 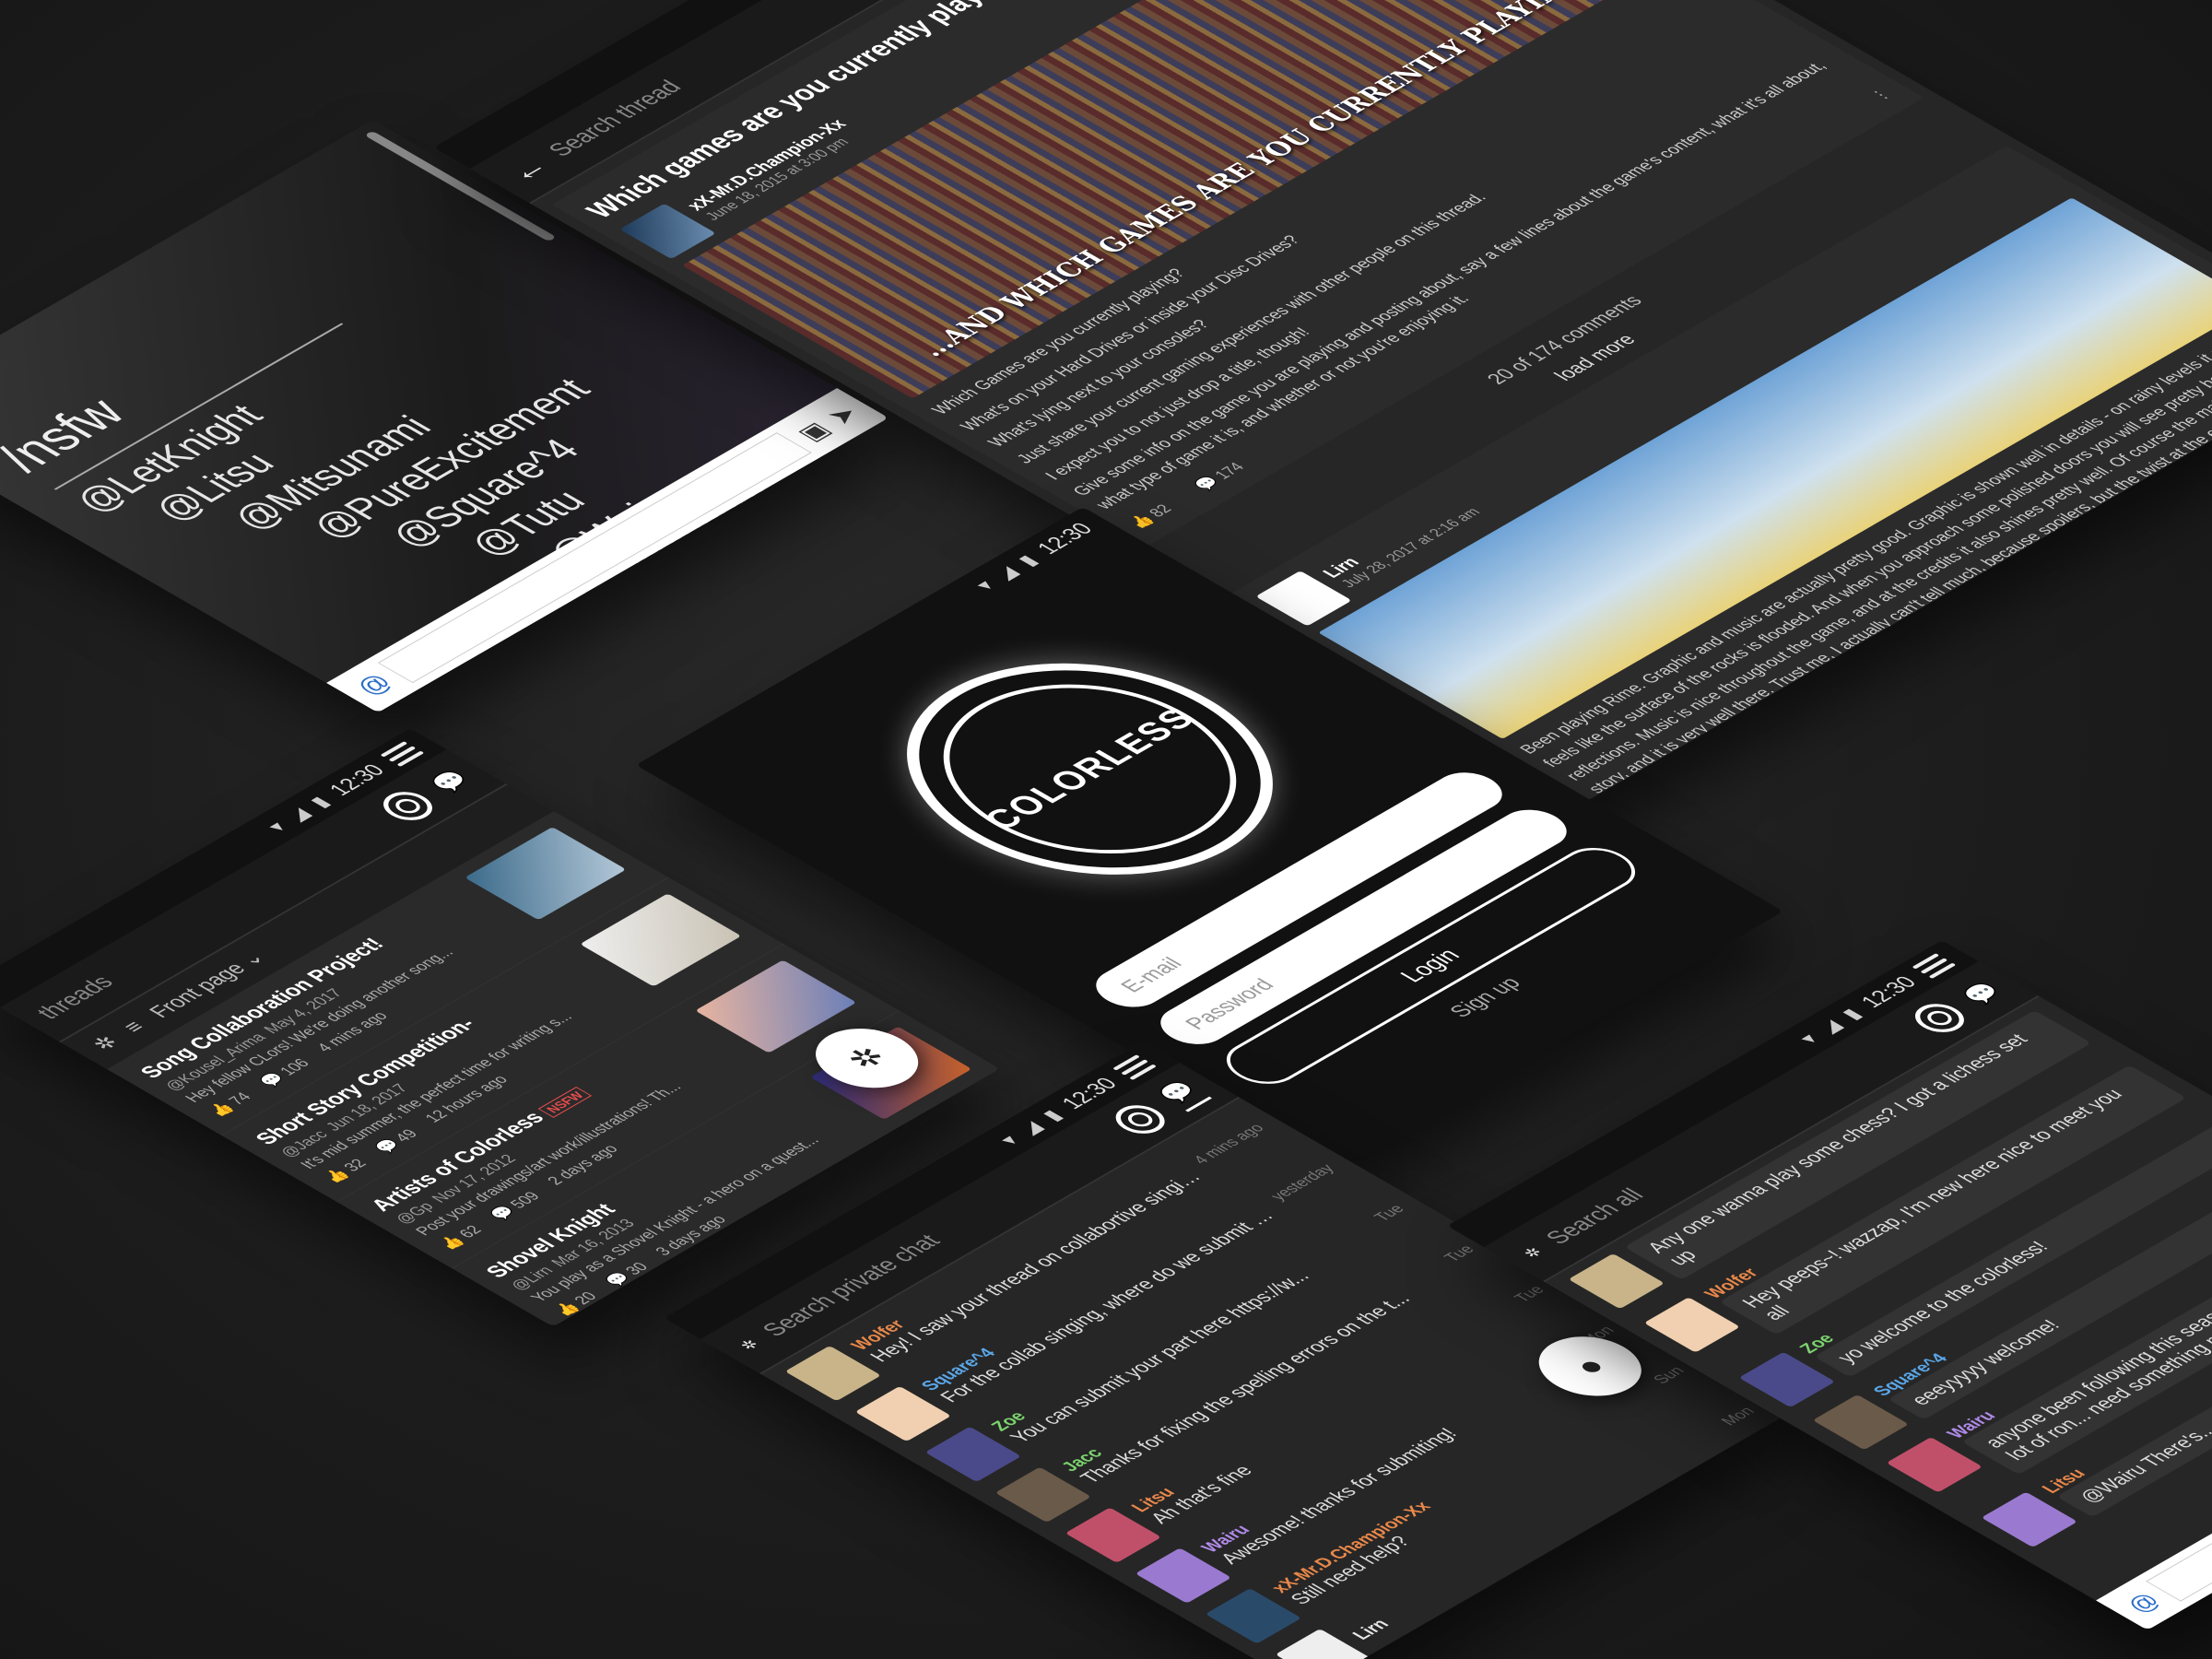 I want to click on chat-time: yesterday, so click(x=1302, y=1182).